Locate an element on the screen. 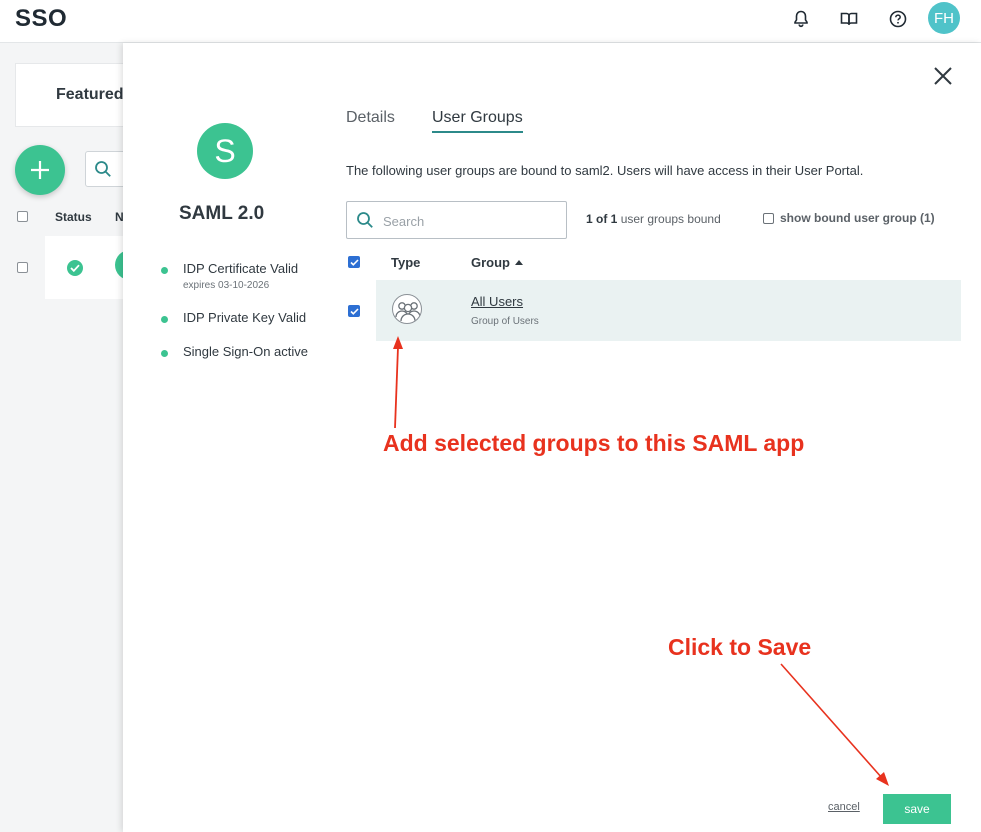  status-label: IDP Private Key Valid is located at coordinates (245, 317).